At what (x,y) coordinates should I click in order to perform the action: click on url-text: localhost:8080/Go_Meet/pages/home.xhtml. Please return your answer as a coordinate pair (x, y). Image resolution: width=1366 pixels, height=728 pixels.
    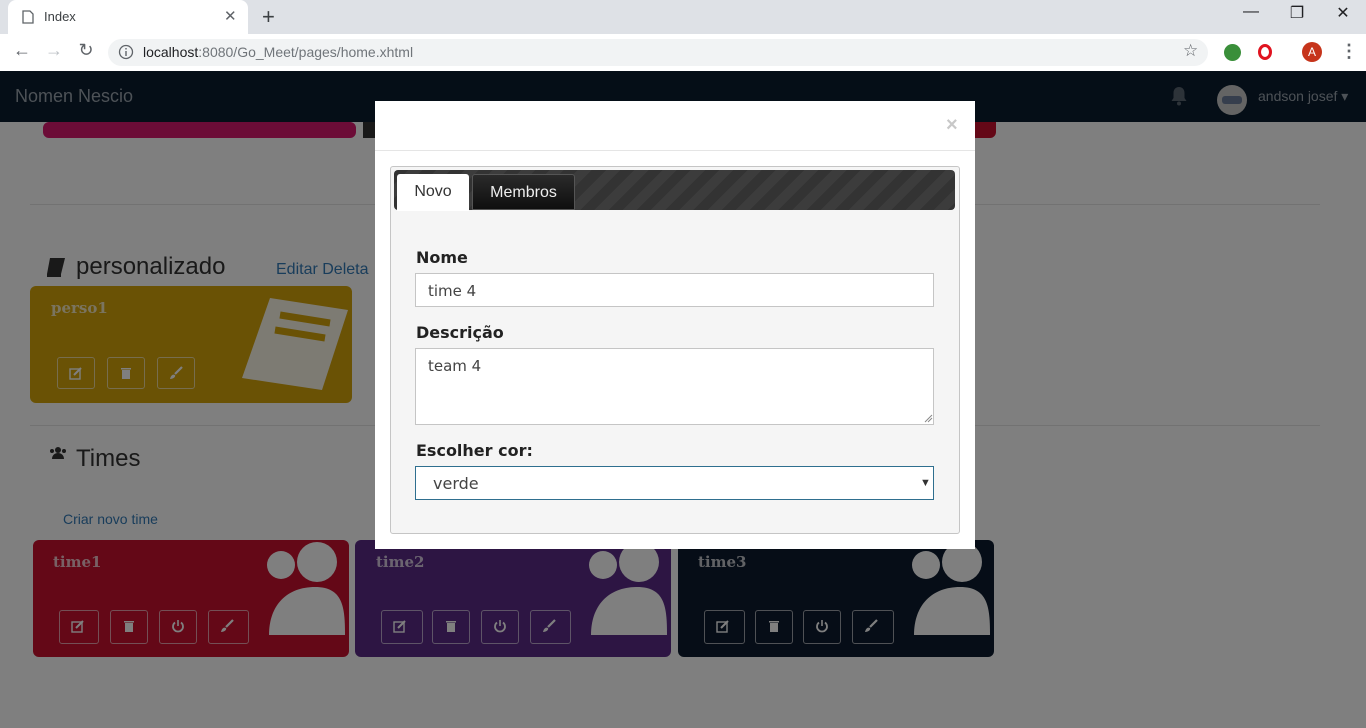
    Looking at the image, I should click on (278, 52).